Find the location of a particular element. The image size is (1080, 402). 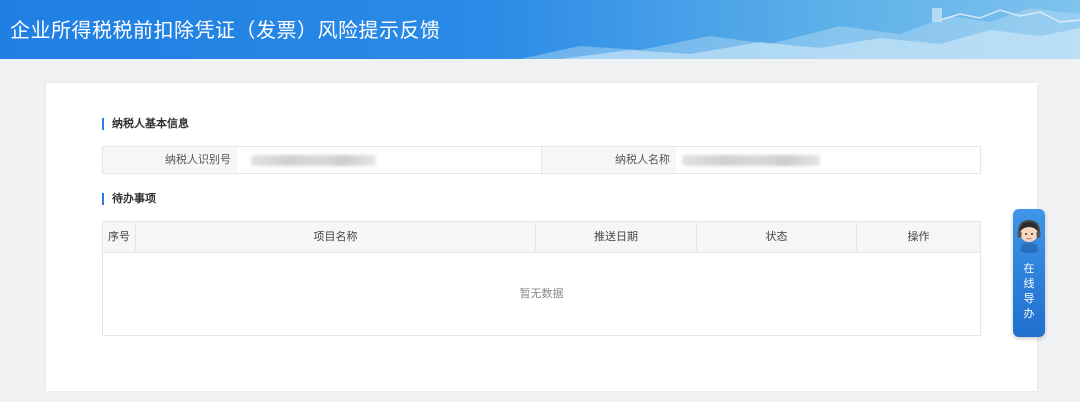

great-wall-banner-image is located at coordinates (800, 33).